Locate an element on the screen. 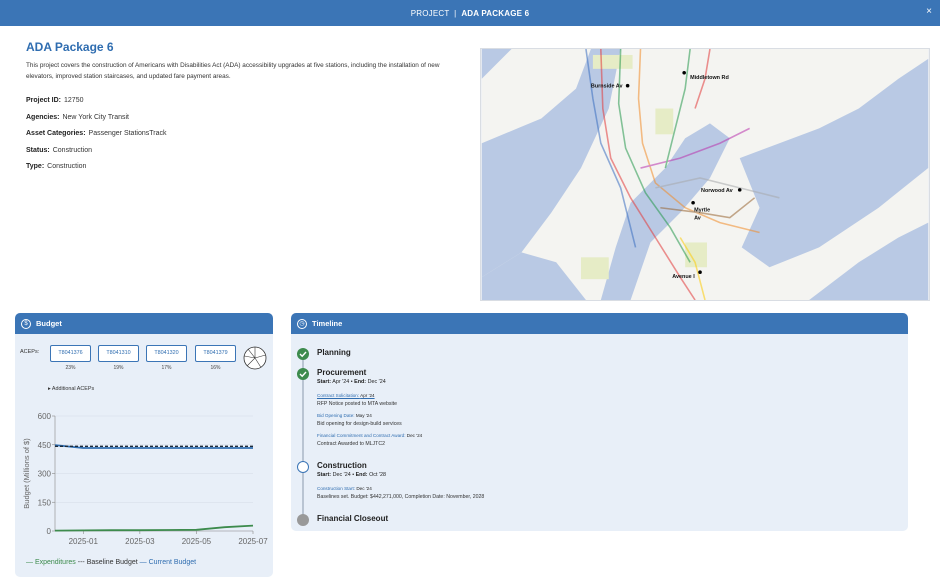 This screenshot has width=940, height=577. event-desc: Contract Awarded to MLJTC2 is located at coordinates (351, 444).